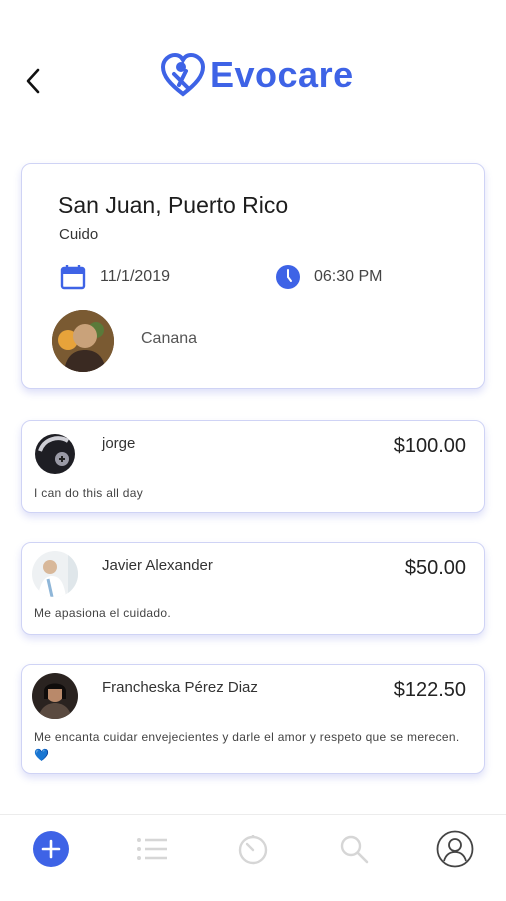 This screenshot has height=901, width=506. What do you see at coordinates (429, 446) in the screenshot?
I see `offer-price: $100.00` at bounding box center [429, 446].